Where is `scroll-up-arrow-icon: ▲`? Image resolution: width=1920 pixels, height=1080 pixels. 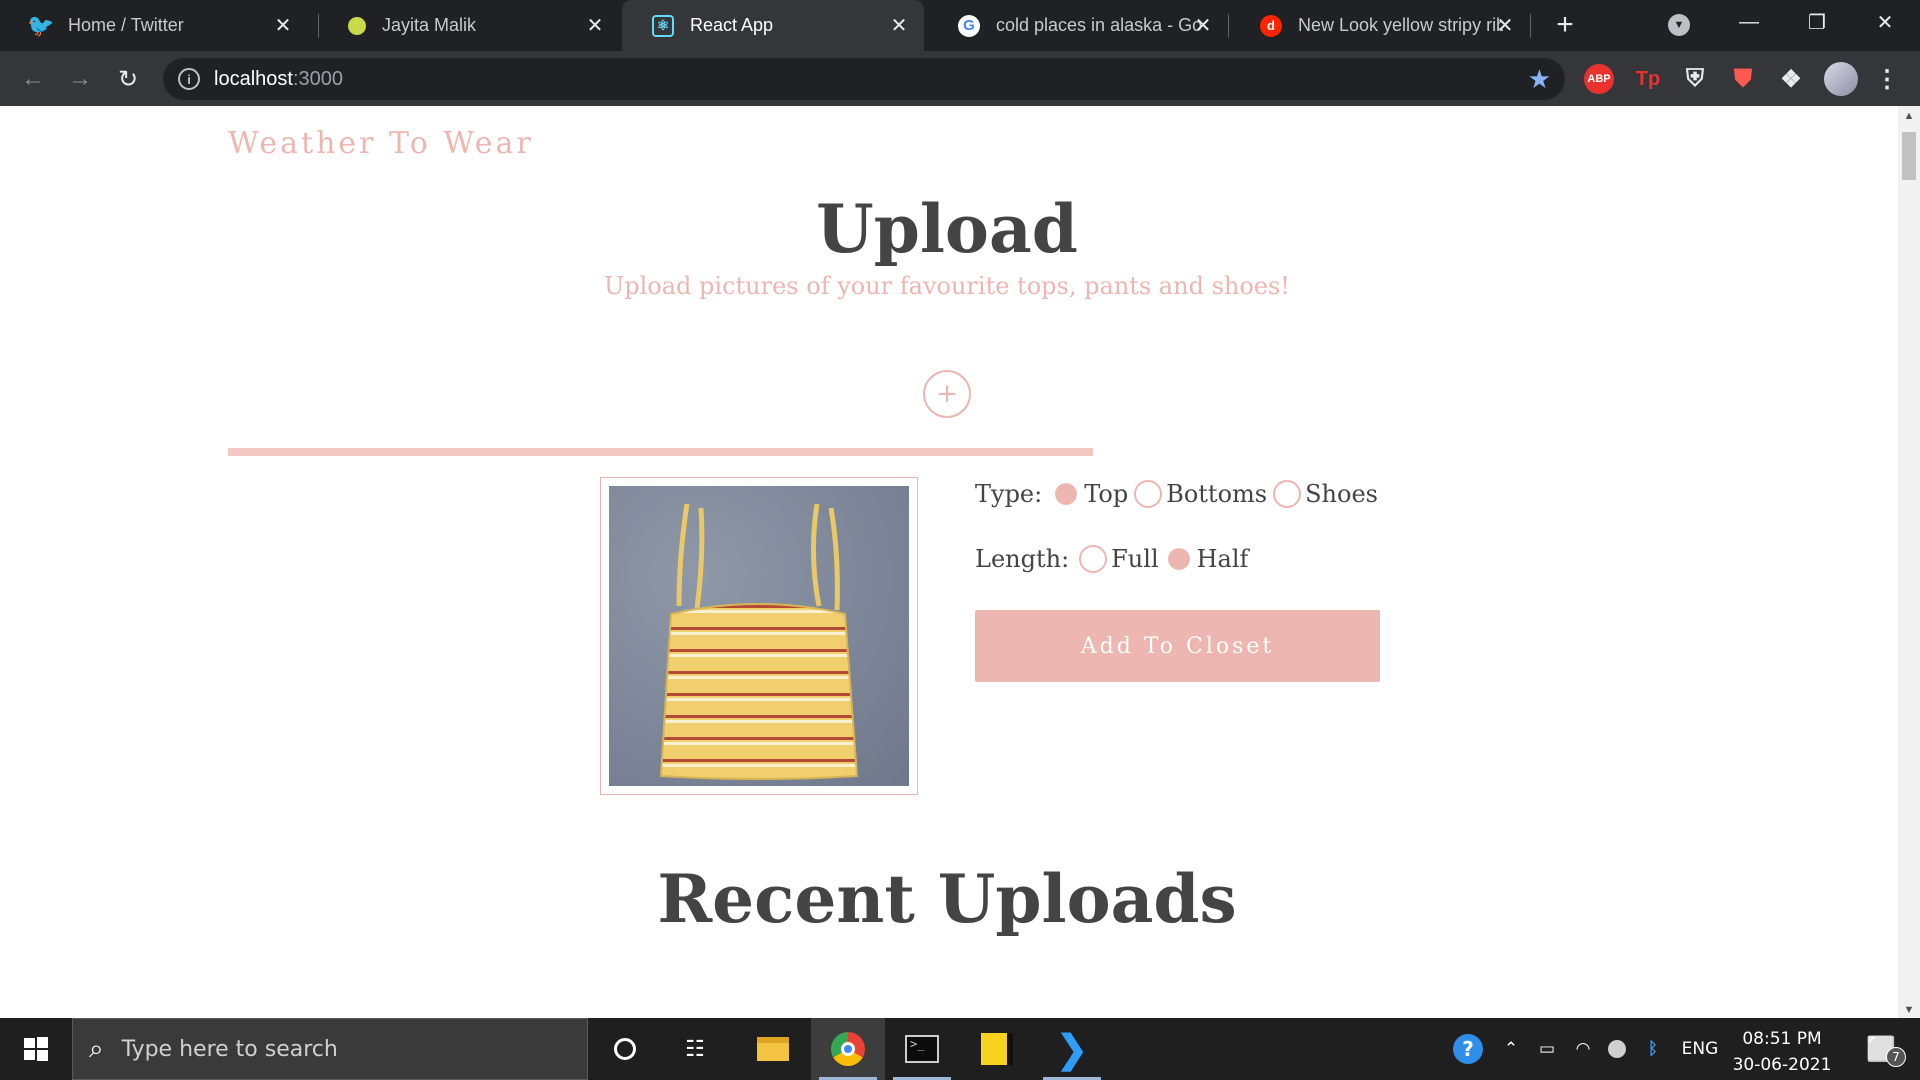 scroll-up-arrow-icon: ▲ is located at coordinates (1909, 116).